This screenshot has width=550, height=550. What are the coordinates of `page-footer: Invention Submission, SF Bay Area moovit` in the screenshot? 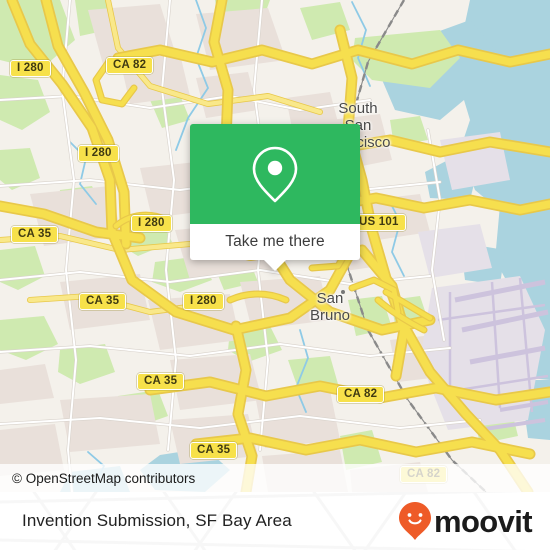 It's located at (275, 521).